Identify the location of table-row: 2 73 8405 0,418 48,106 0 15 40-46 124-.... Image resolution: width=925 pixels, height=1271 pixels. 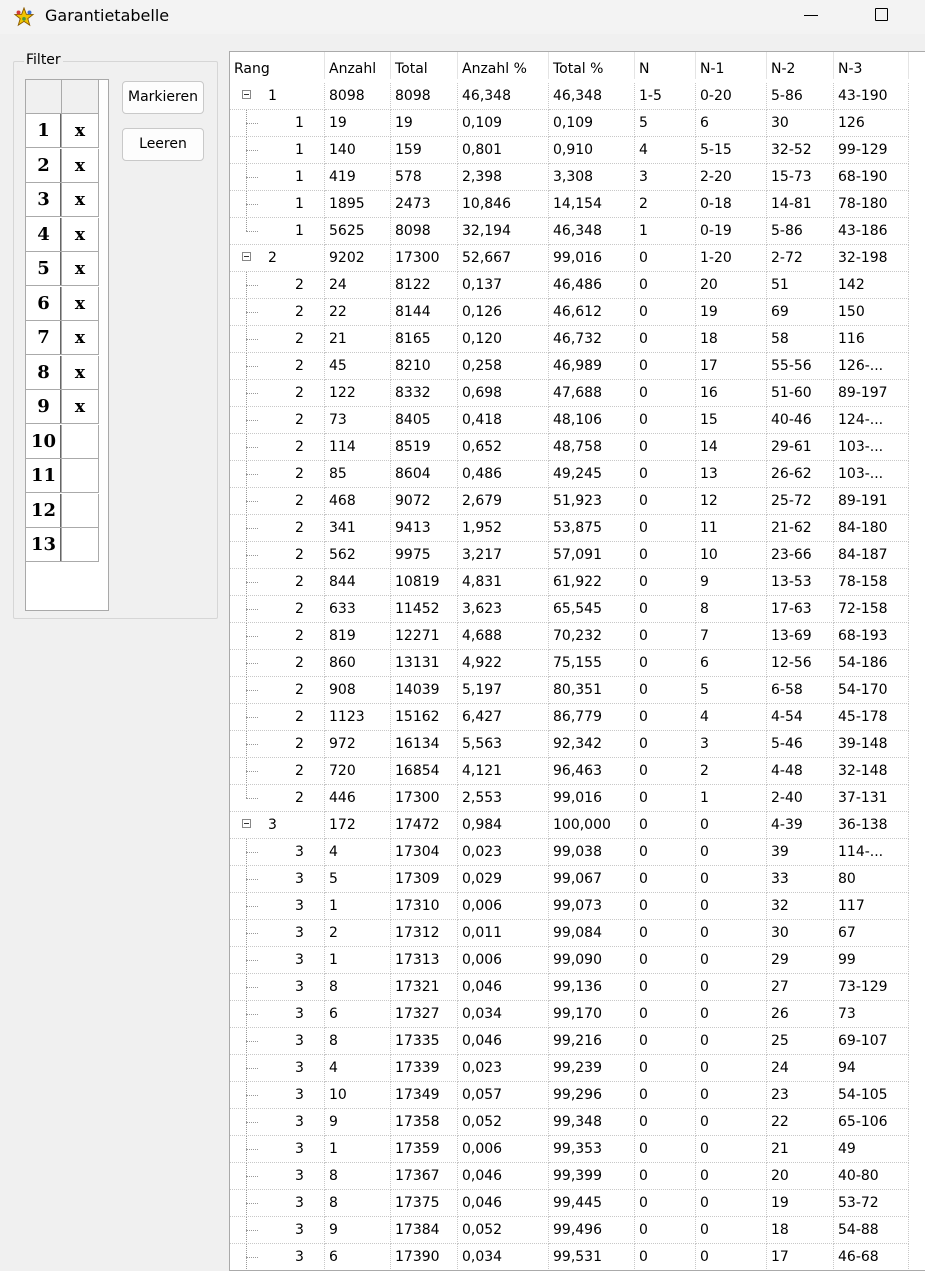
(577, 420).